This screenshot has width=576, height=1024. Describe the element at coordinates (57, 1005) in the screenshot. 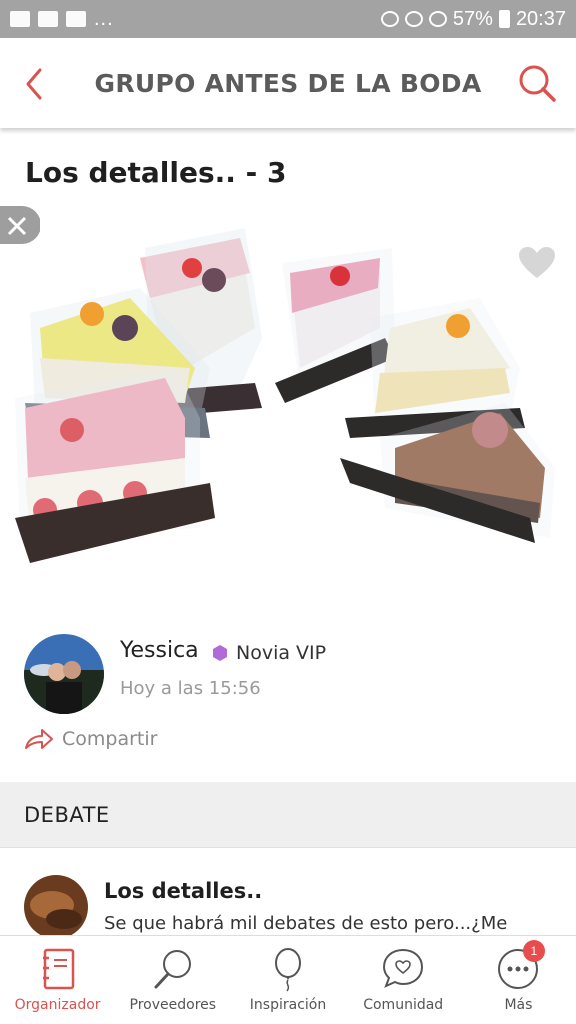

I see `nav-label: Organizador` at that location.